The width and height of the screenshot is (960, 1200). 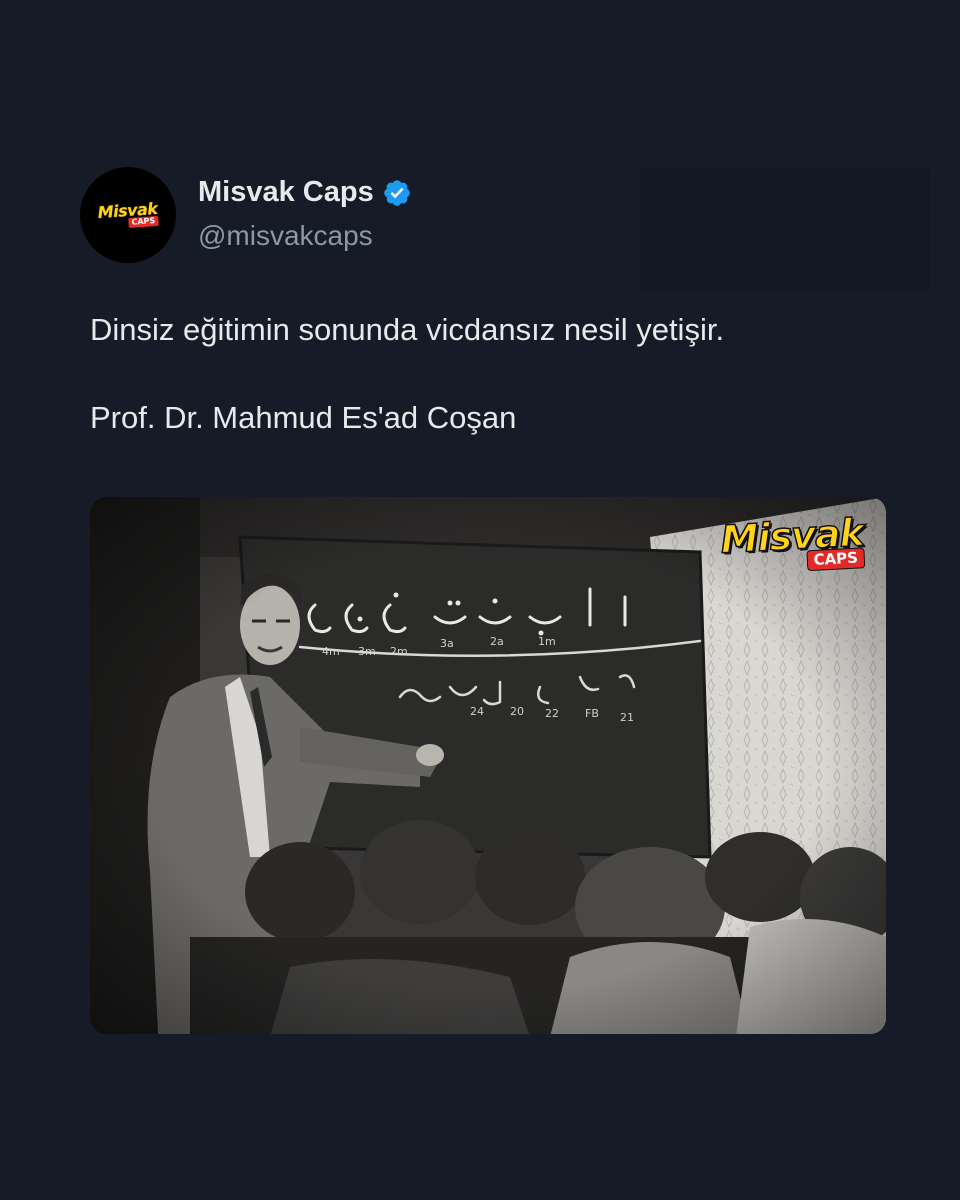 I want to click on author-handle: @misvakcaps, so click(x=285, y=236).